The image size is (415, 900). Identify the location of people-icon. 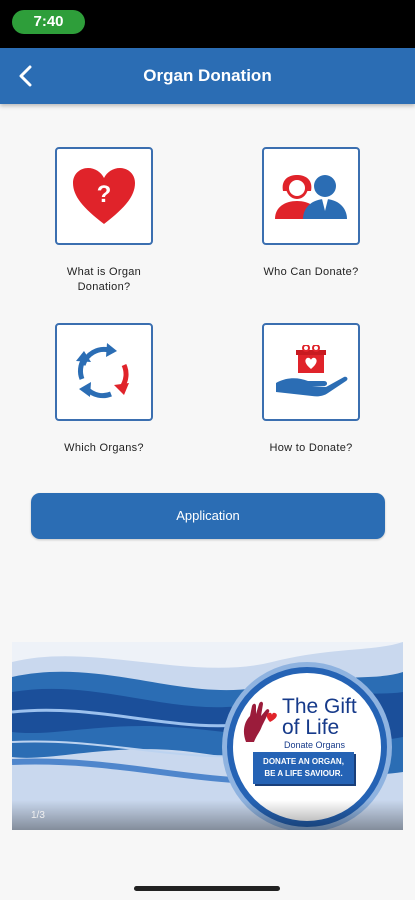
(311, 197).